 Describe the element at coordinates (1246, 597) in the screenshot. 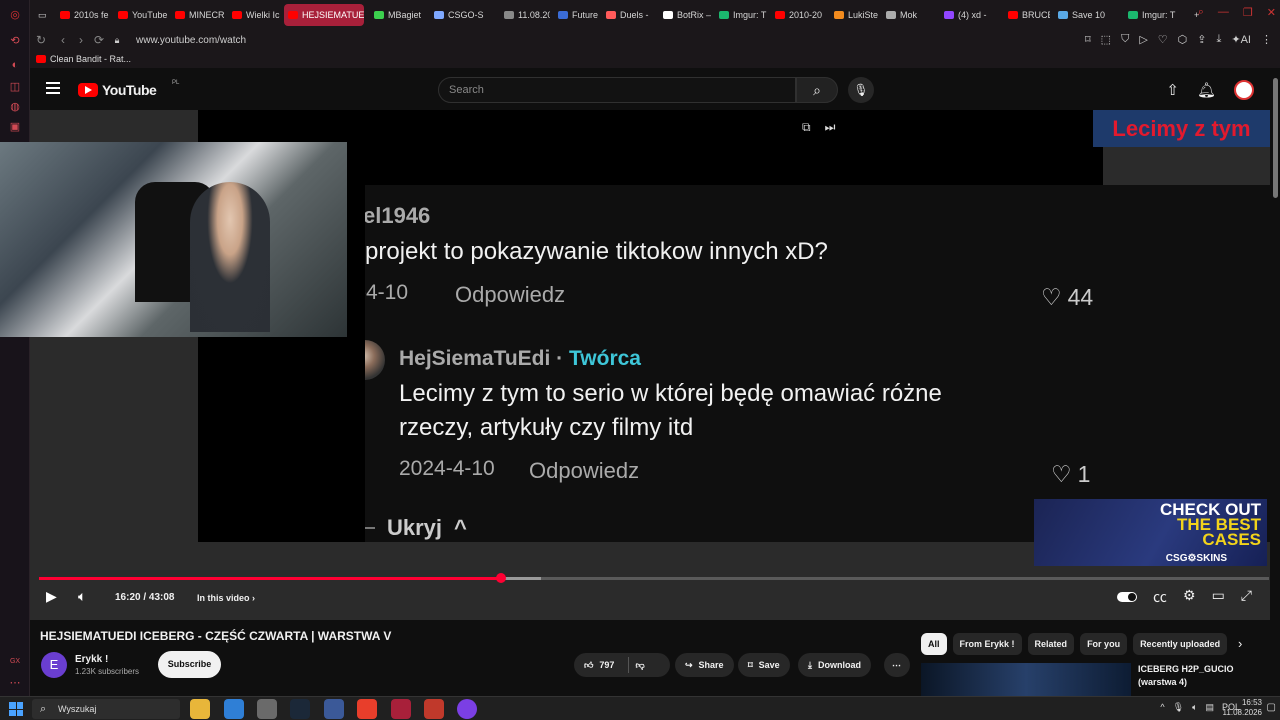

I see `fullscreen-icon: ⤢` at that location.